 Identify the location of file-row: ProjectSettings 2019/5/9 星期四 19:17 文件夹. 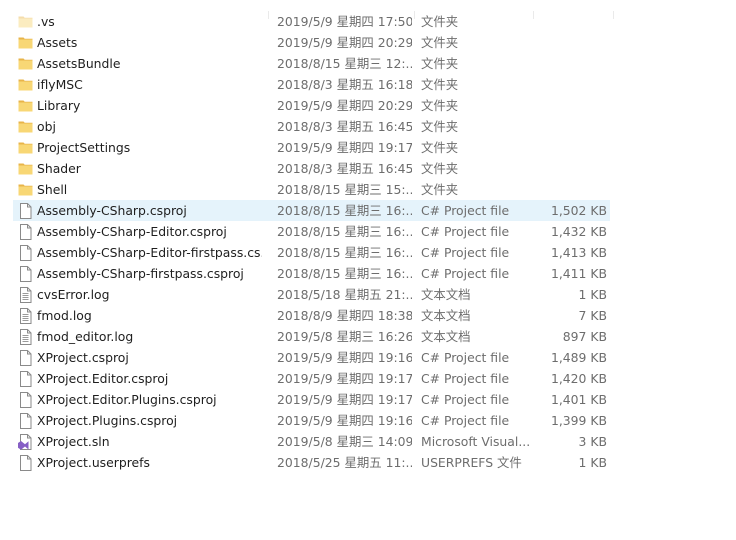
(368, 147).